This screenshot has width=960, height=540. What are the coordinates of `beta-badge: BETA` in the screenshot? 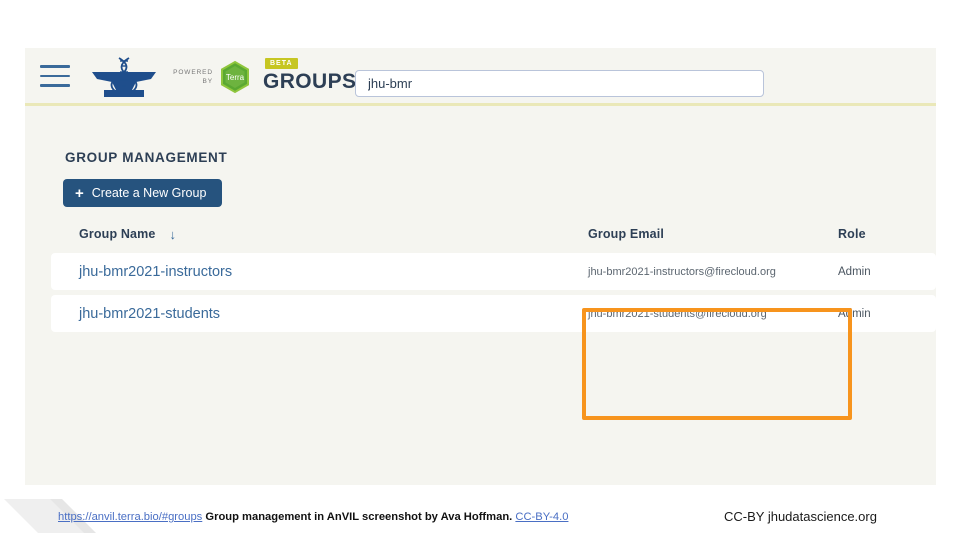 It's located at (281, 63).